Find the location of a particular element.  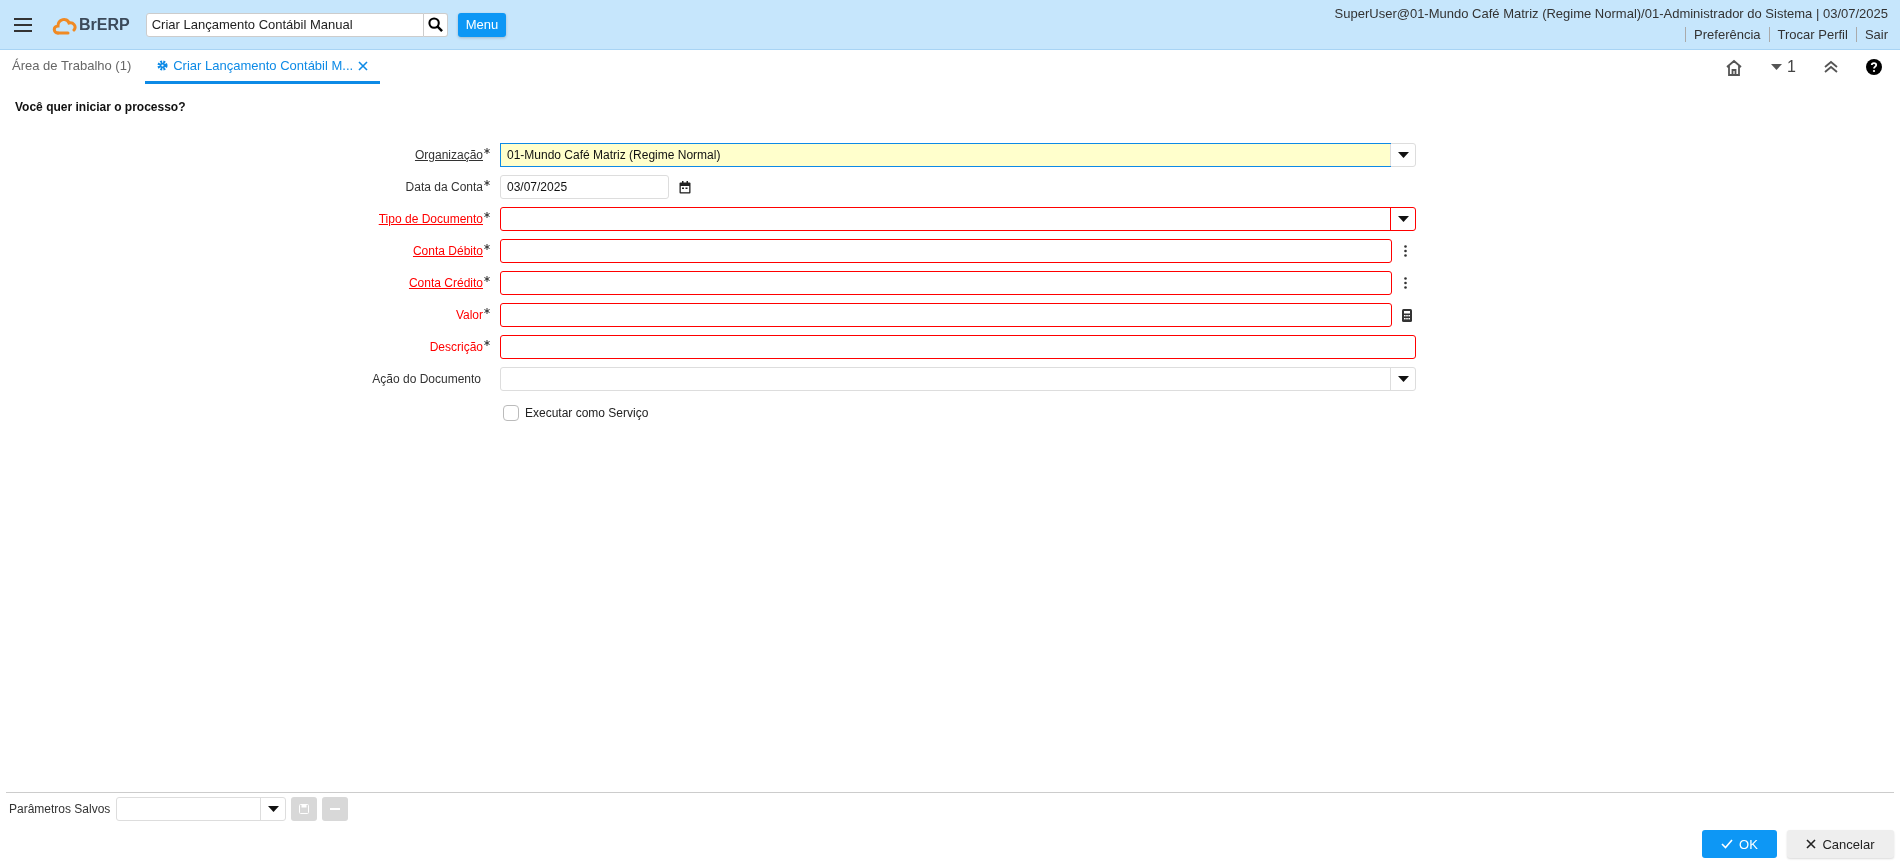

home-icon is located at coordinates (1734, 67).